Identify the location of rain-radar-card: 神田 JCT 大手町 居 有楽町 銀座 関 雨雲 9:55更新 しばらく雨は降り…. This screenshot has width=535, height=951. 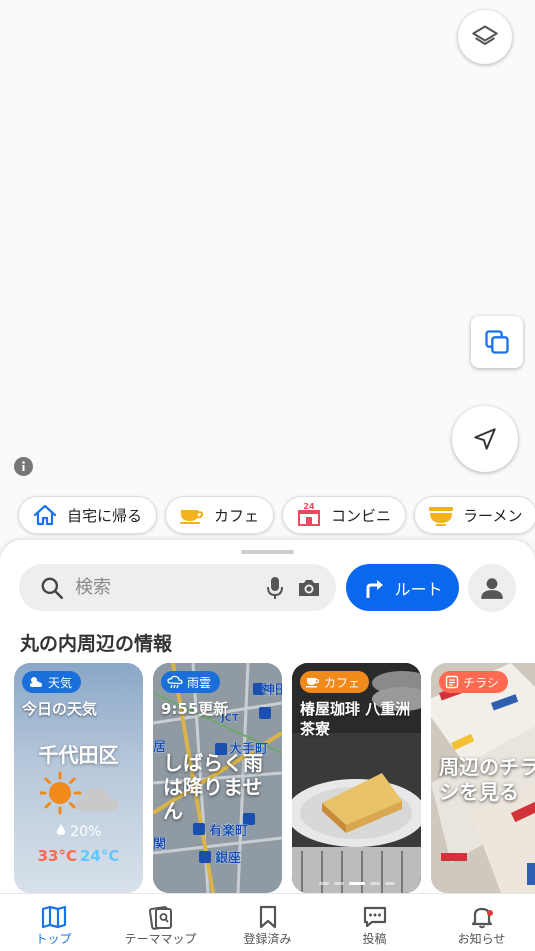
(217, 778).